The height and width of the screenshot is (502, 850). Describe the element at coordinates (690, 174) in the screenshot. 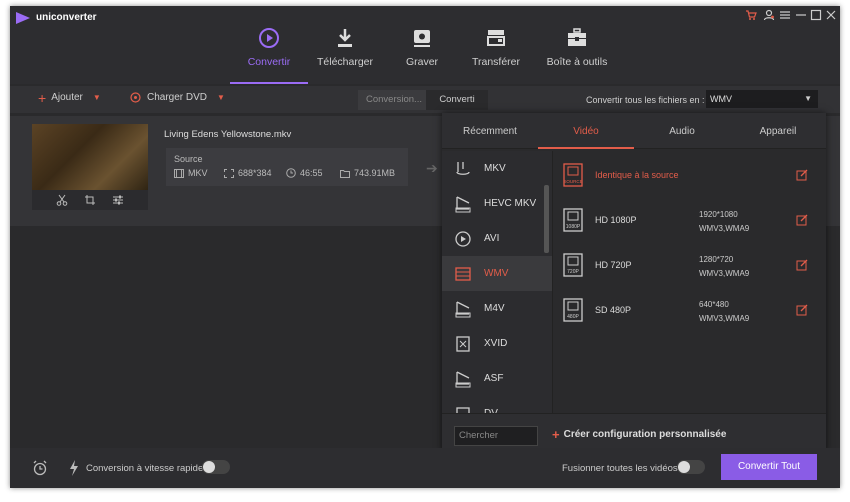

I see `preset-same-as-source: SOURCE Identique à la source` at that location.